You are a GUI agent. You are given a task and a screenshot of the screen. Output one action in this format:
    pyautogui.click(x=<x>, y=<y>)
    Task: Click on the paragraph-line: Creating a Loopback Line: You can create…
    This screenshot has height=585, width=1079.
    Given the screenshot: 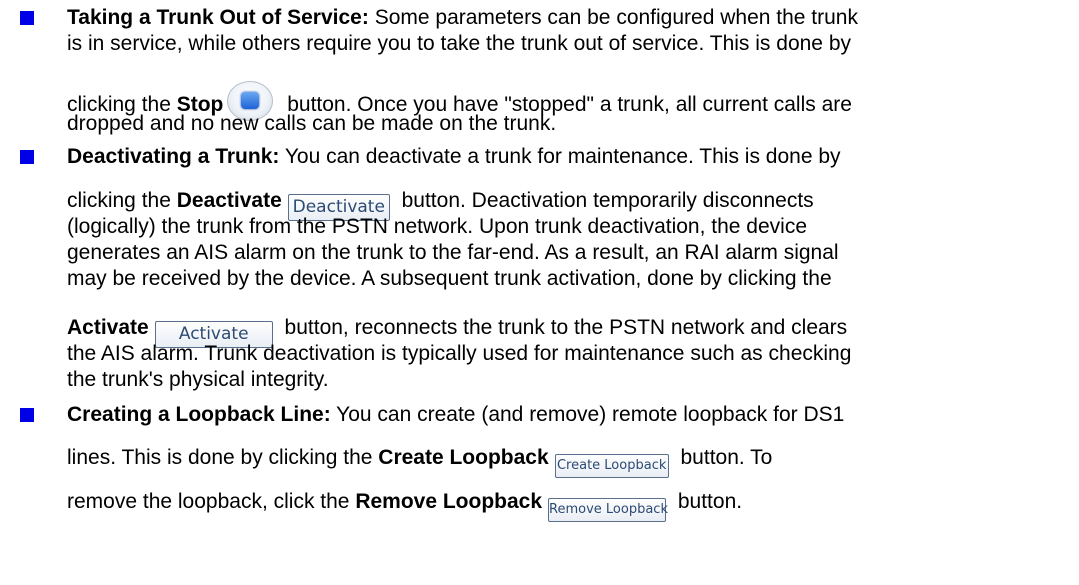 What is the action you would take?
    pyautogui.click(x=456, y=414)
    